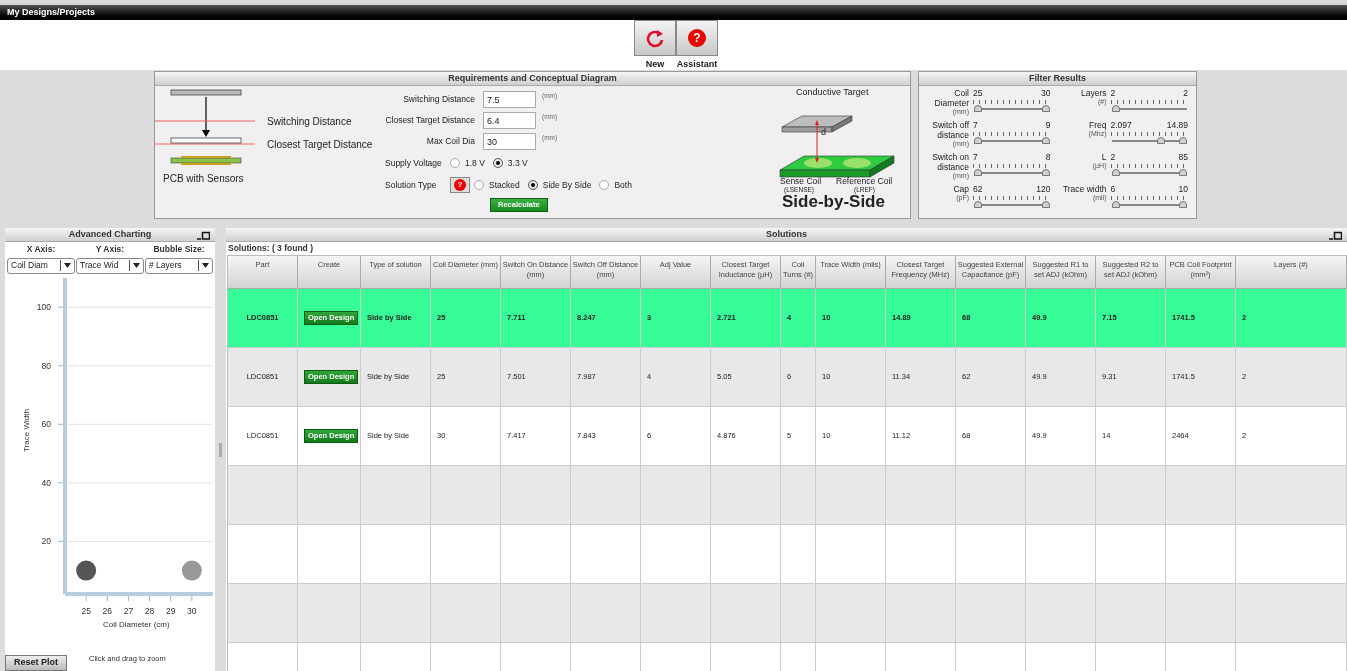 This screenshot has height=671, width=1347. Describe the element at coordinates (179, 249) in the screenshot. I see `axis-label: Bubble Size:` at that location.